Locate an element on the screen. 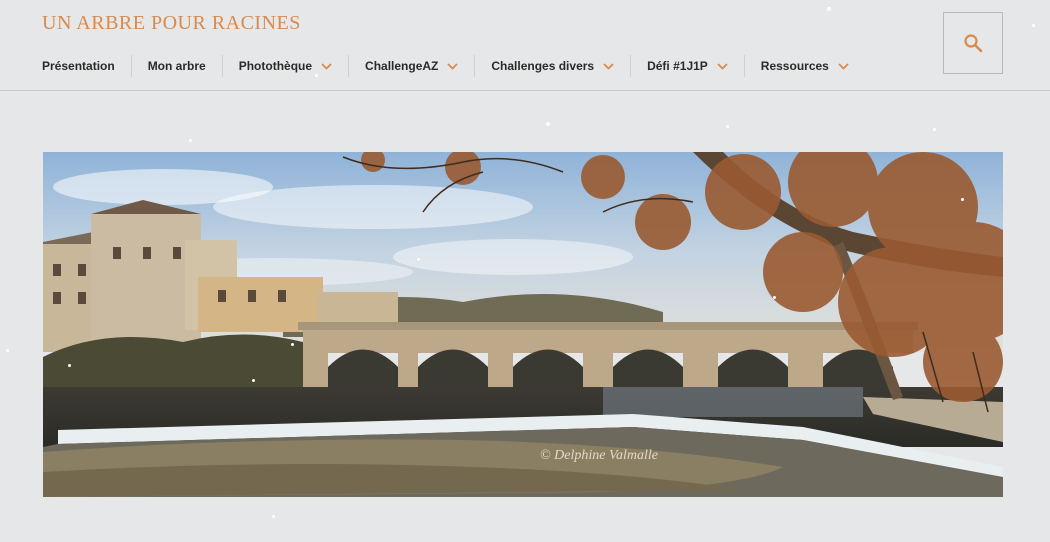  nav-item-presentation: Présentation is located at coordinates (86, 66).